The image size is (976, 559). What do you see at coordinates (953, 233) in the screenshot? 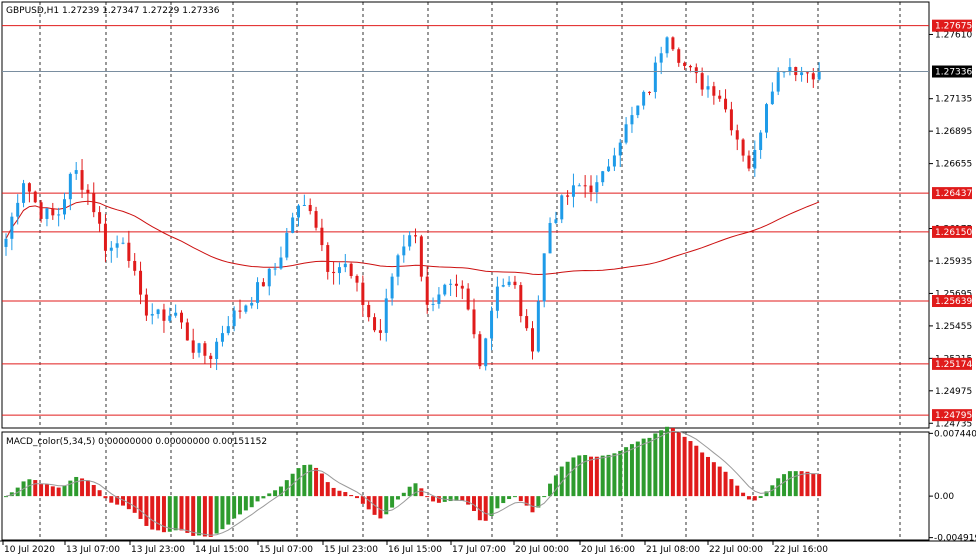
I see `level-tag-label: 1.26150` at bounding box center [953, 233].